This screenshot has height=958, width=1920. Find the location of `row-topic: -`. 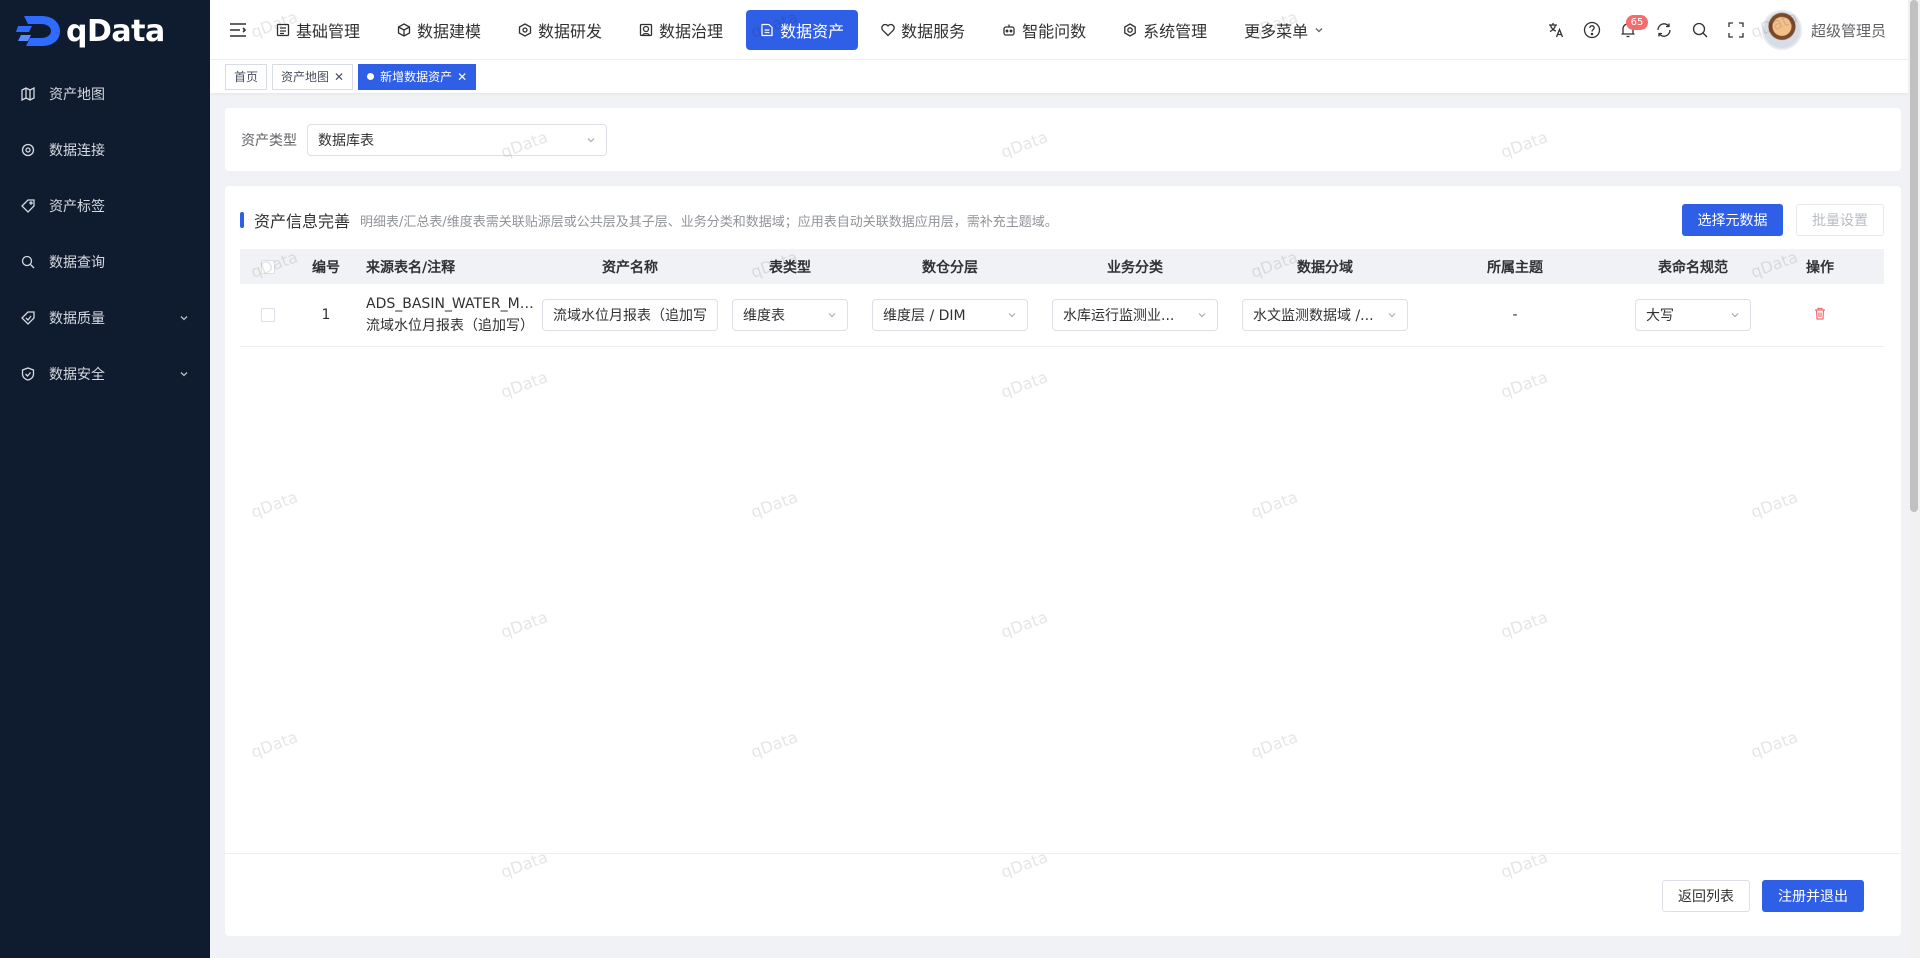

row-topic: - is located at coordinates (1515, 315).